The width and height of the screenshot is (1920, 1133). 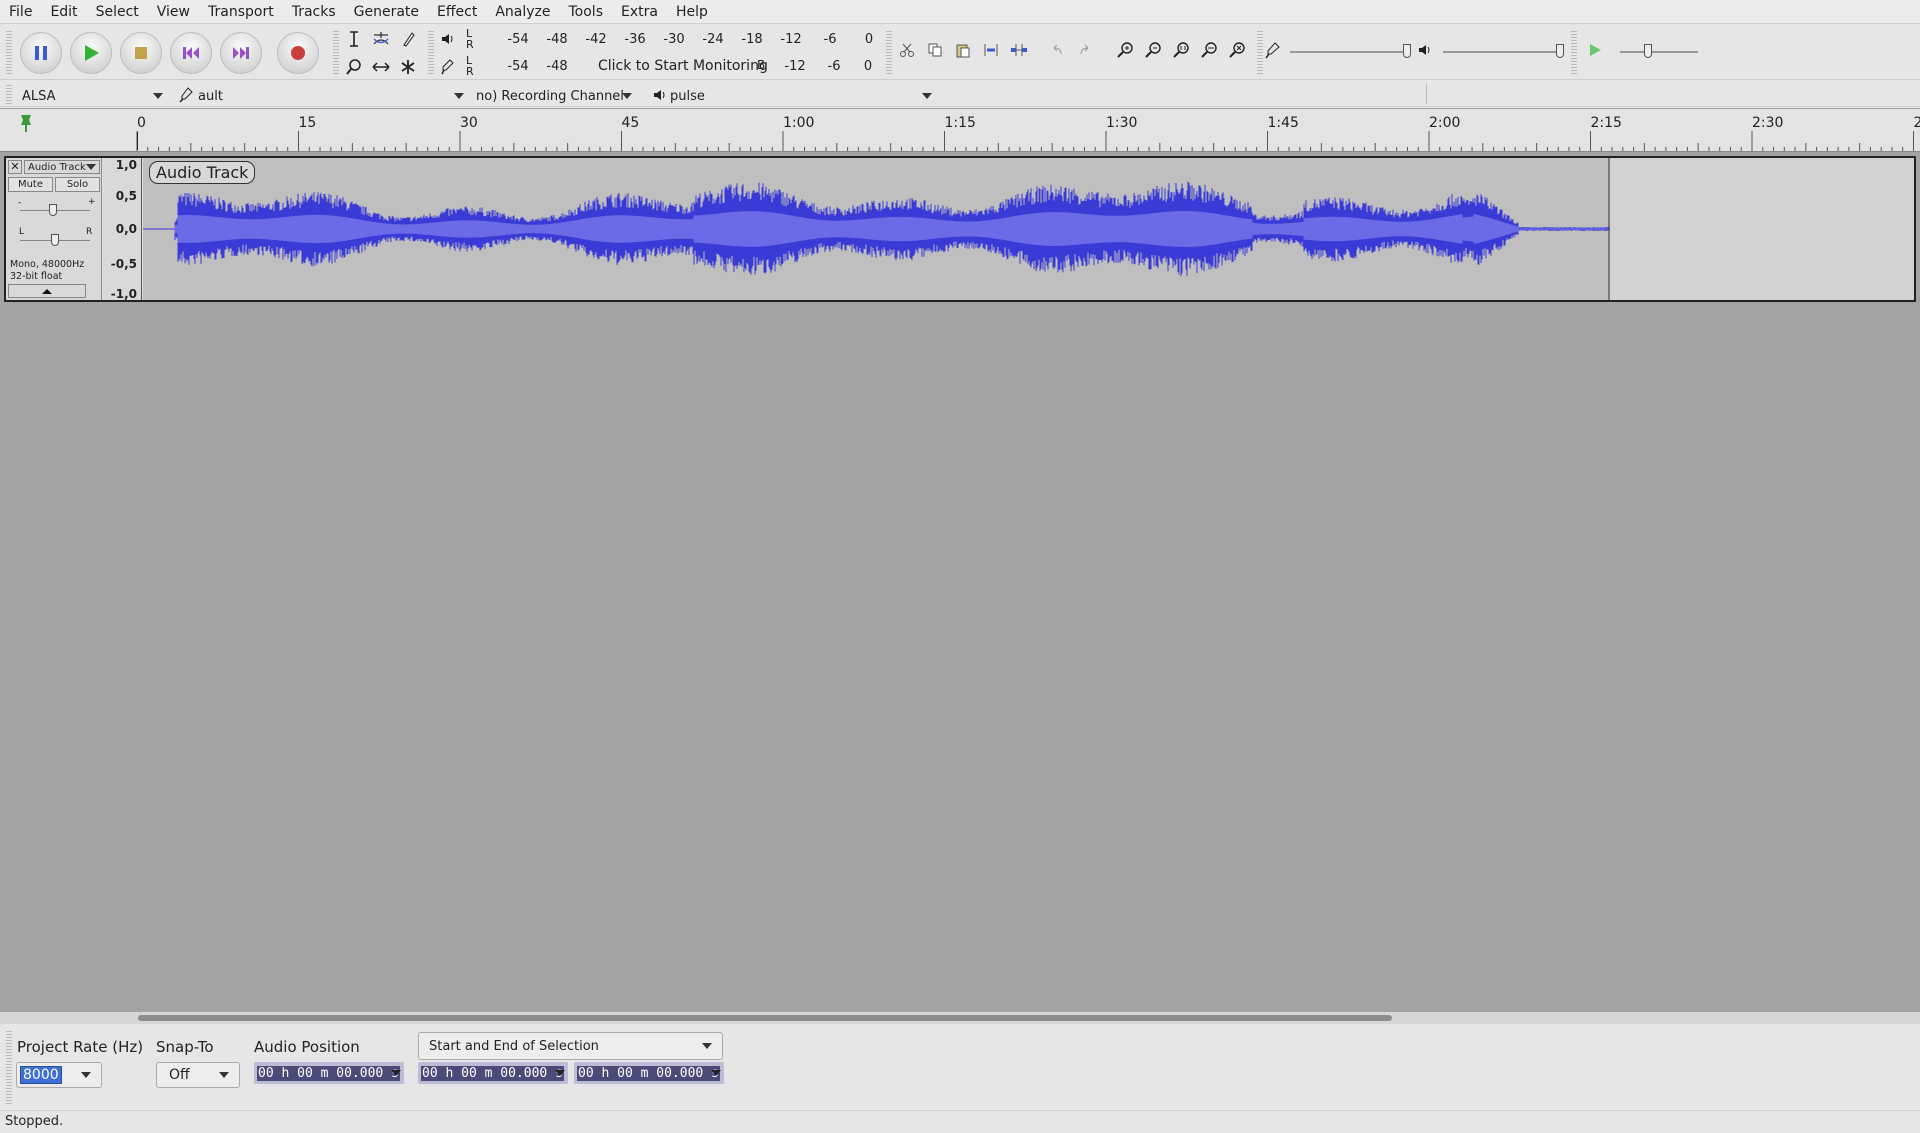 I want to click on project-rate-combo: 8000, so click(x=59, y=1075).